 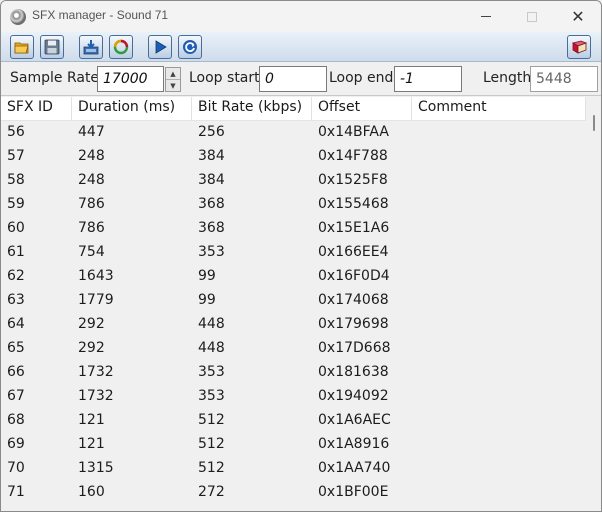 I want to click on cell-sfx-id: 65, so click(x=16, y=348).